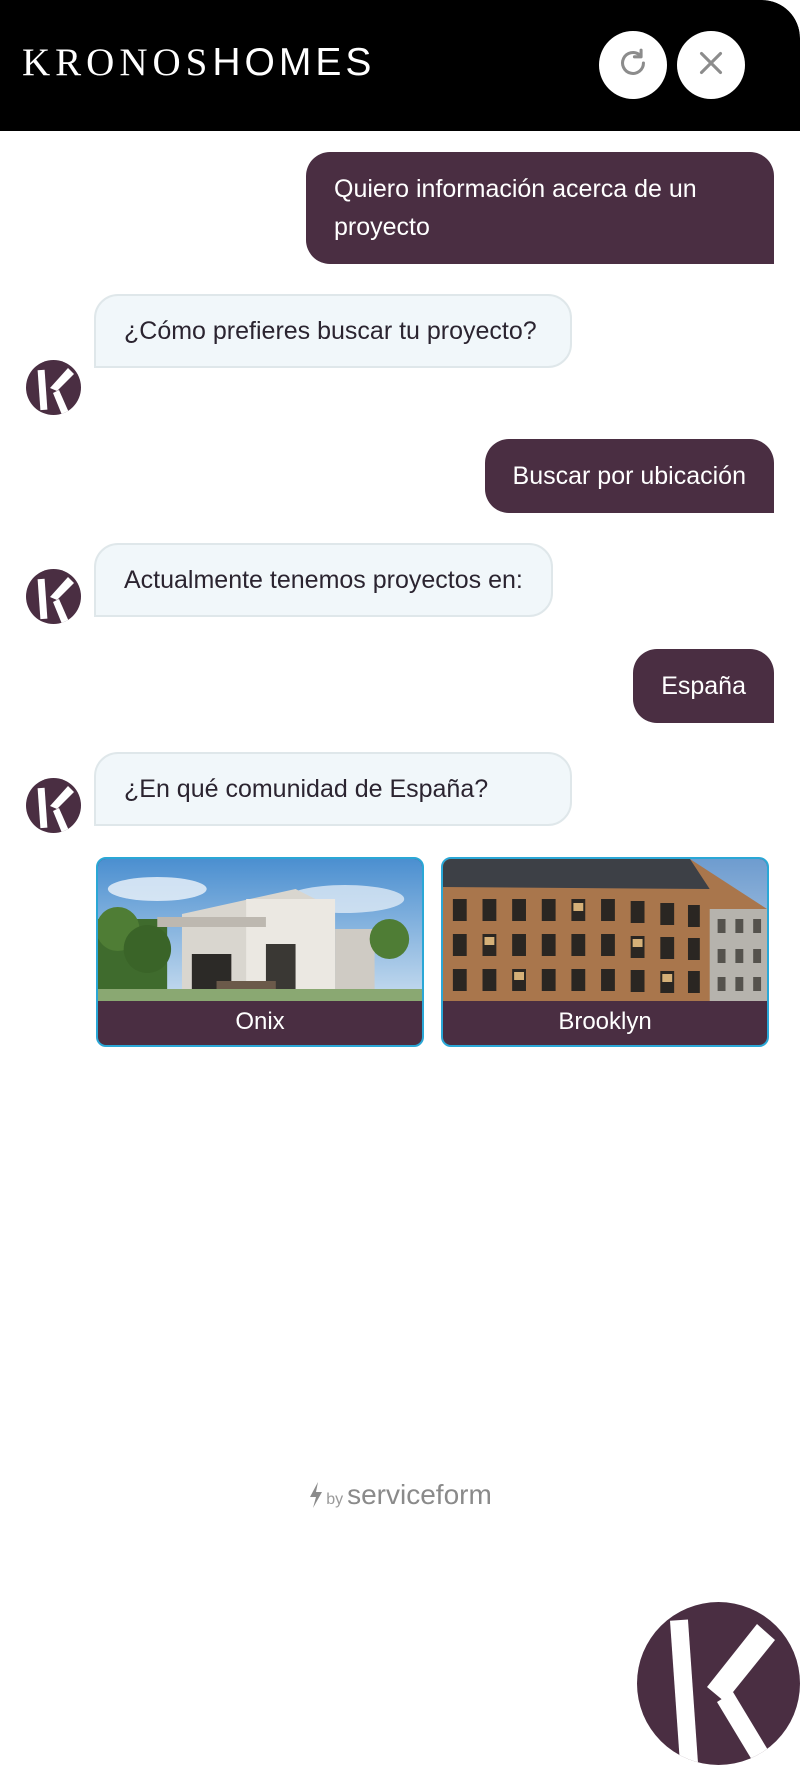 This screenshot has width=800, height=1765. I want to click on option-card-brooklyn: Brooklyn, so click(605, 952).